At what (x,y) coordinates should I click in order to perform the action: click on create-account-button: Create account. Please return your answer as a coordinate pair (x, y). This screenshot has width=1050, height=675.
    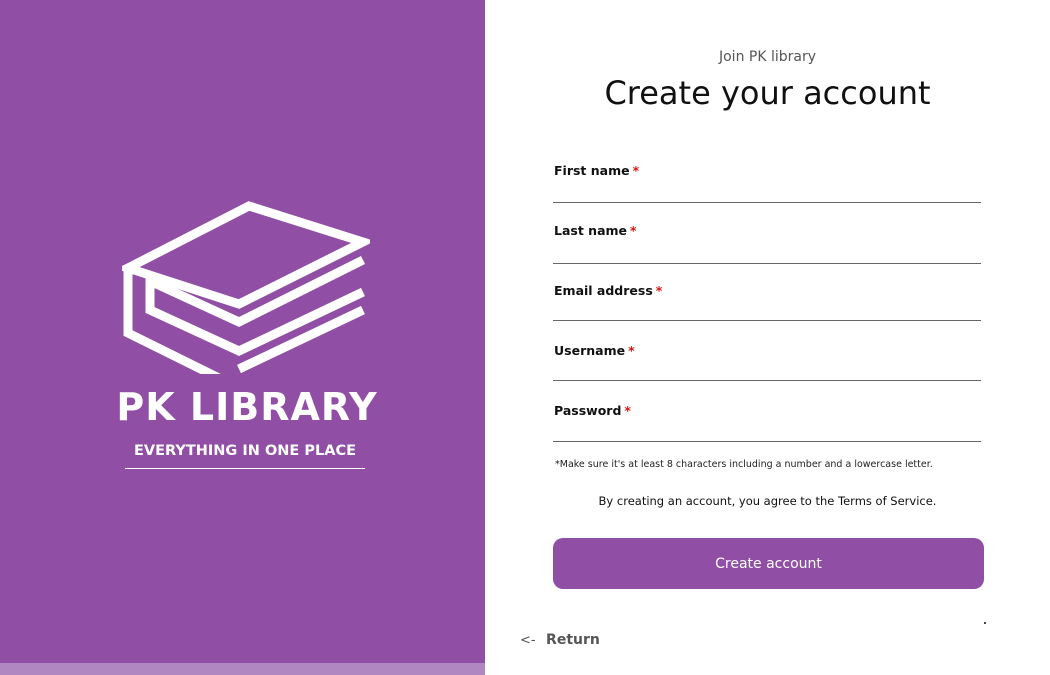
    Looking at the image, I should click on (768, 563).